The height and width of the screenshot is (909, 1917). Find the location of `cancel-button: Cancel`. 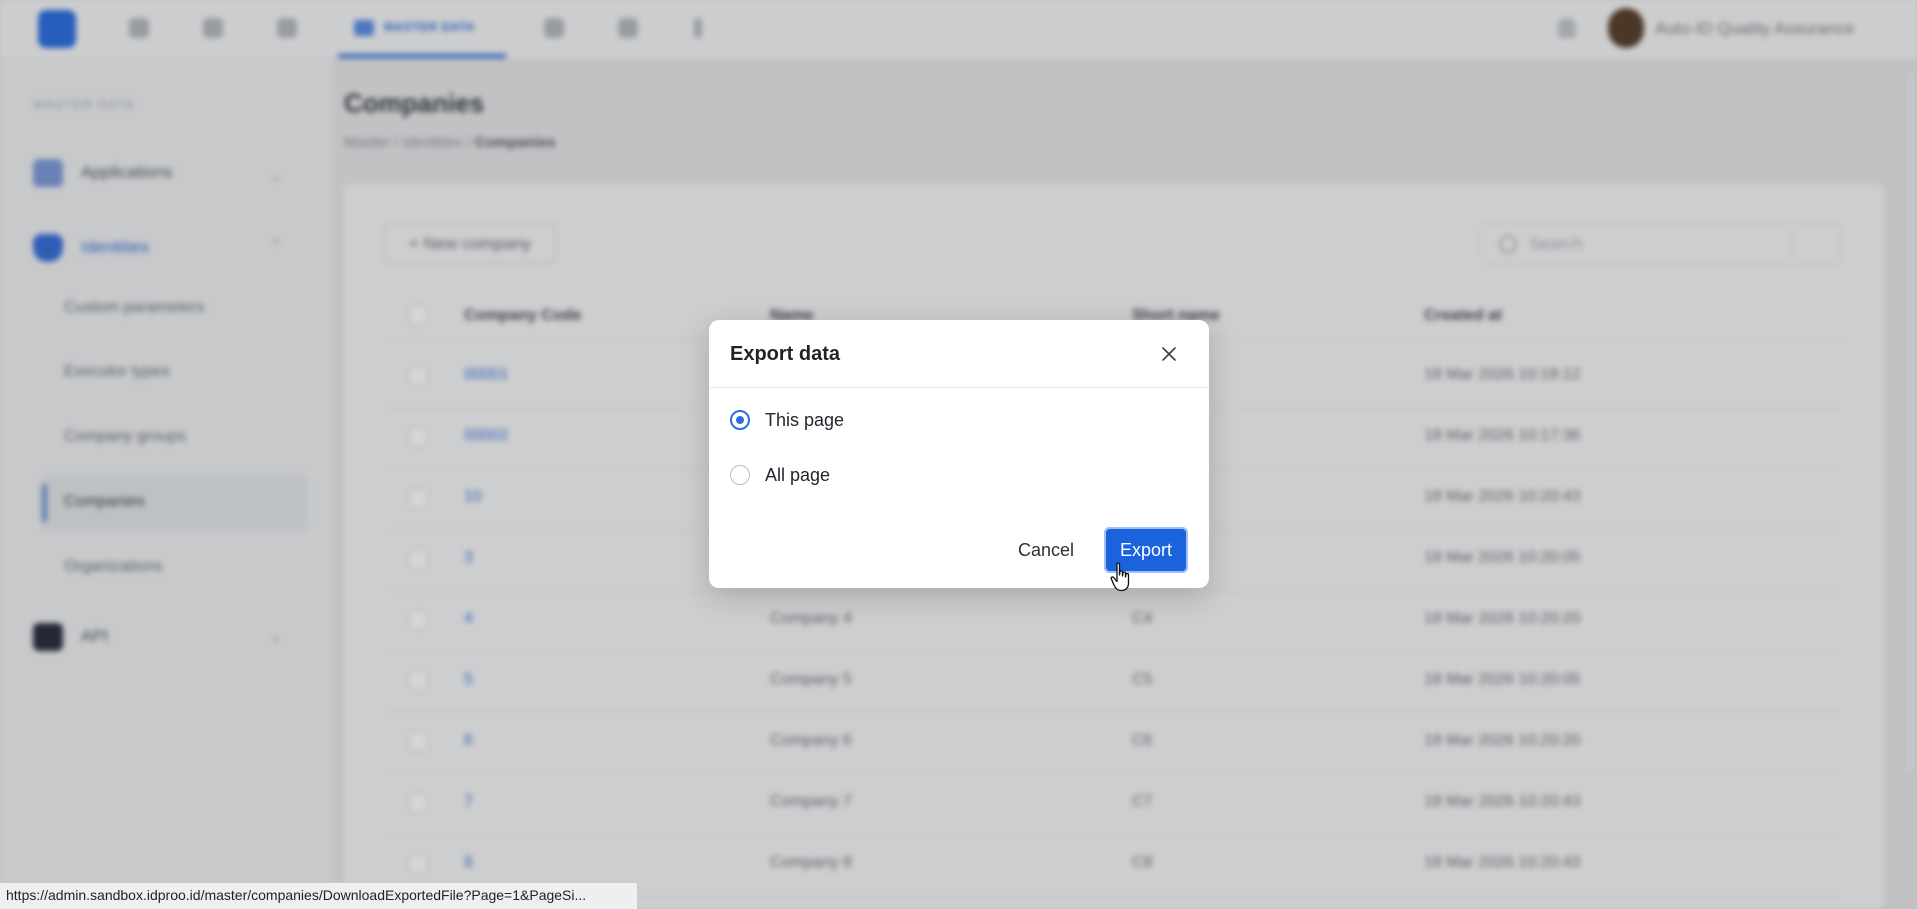

cancel-button: Cancel is located at coordinates (1046, 550).